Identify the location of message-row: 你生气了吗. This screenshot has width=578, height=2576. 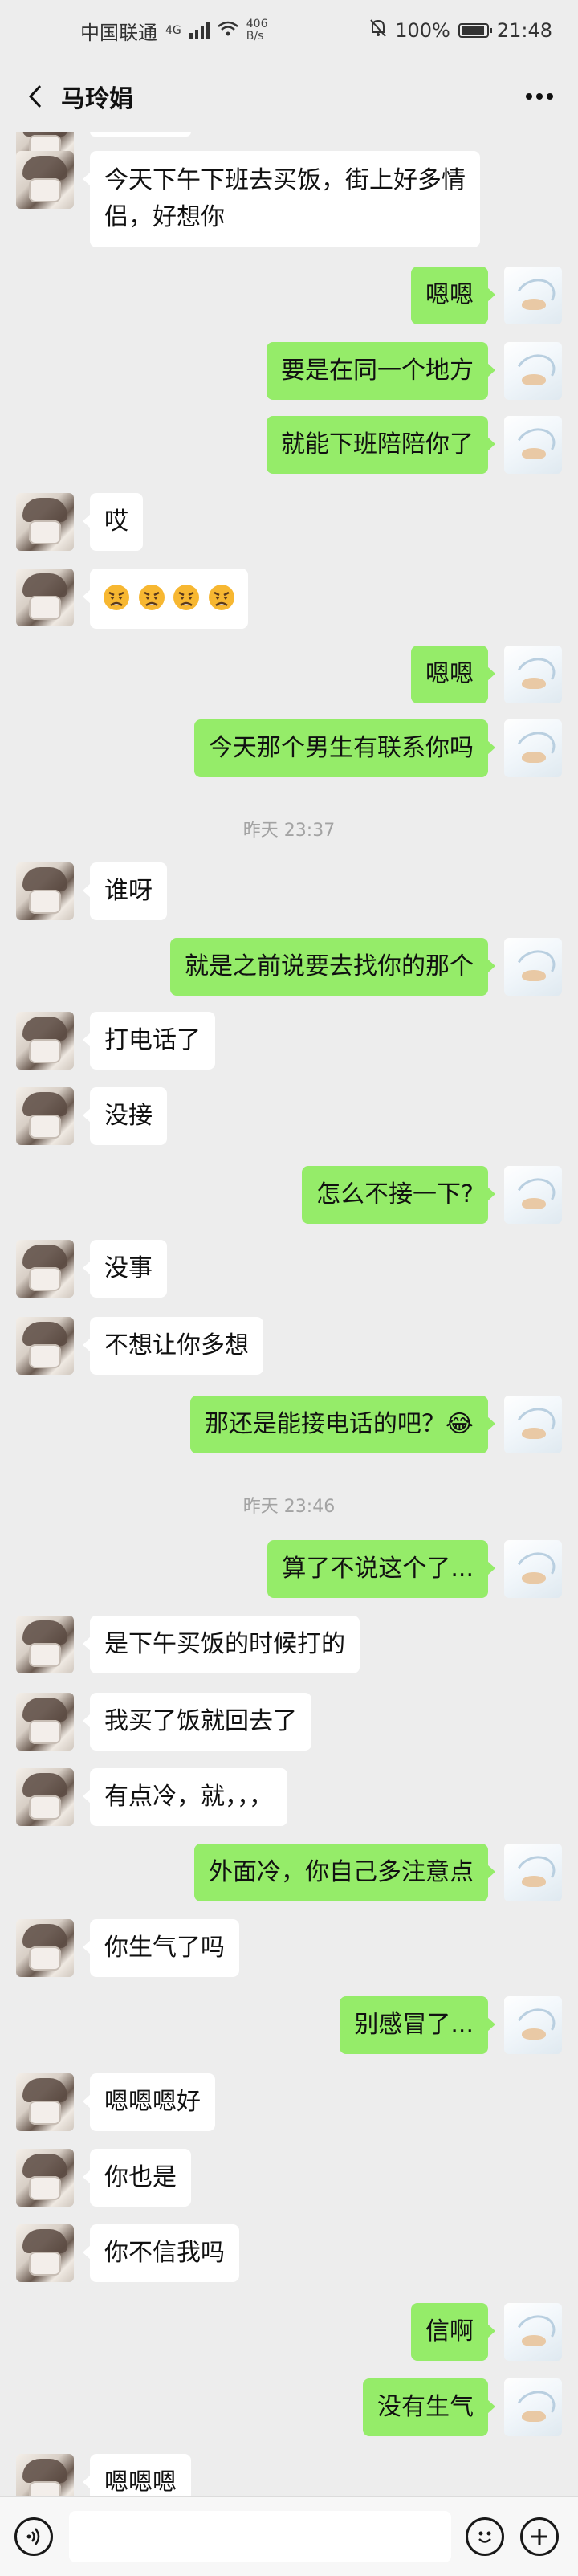
(289, 1948).